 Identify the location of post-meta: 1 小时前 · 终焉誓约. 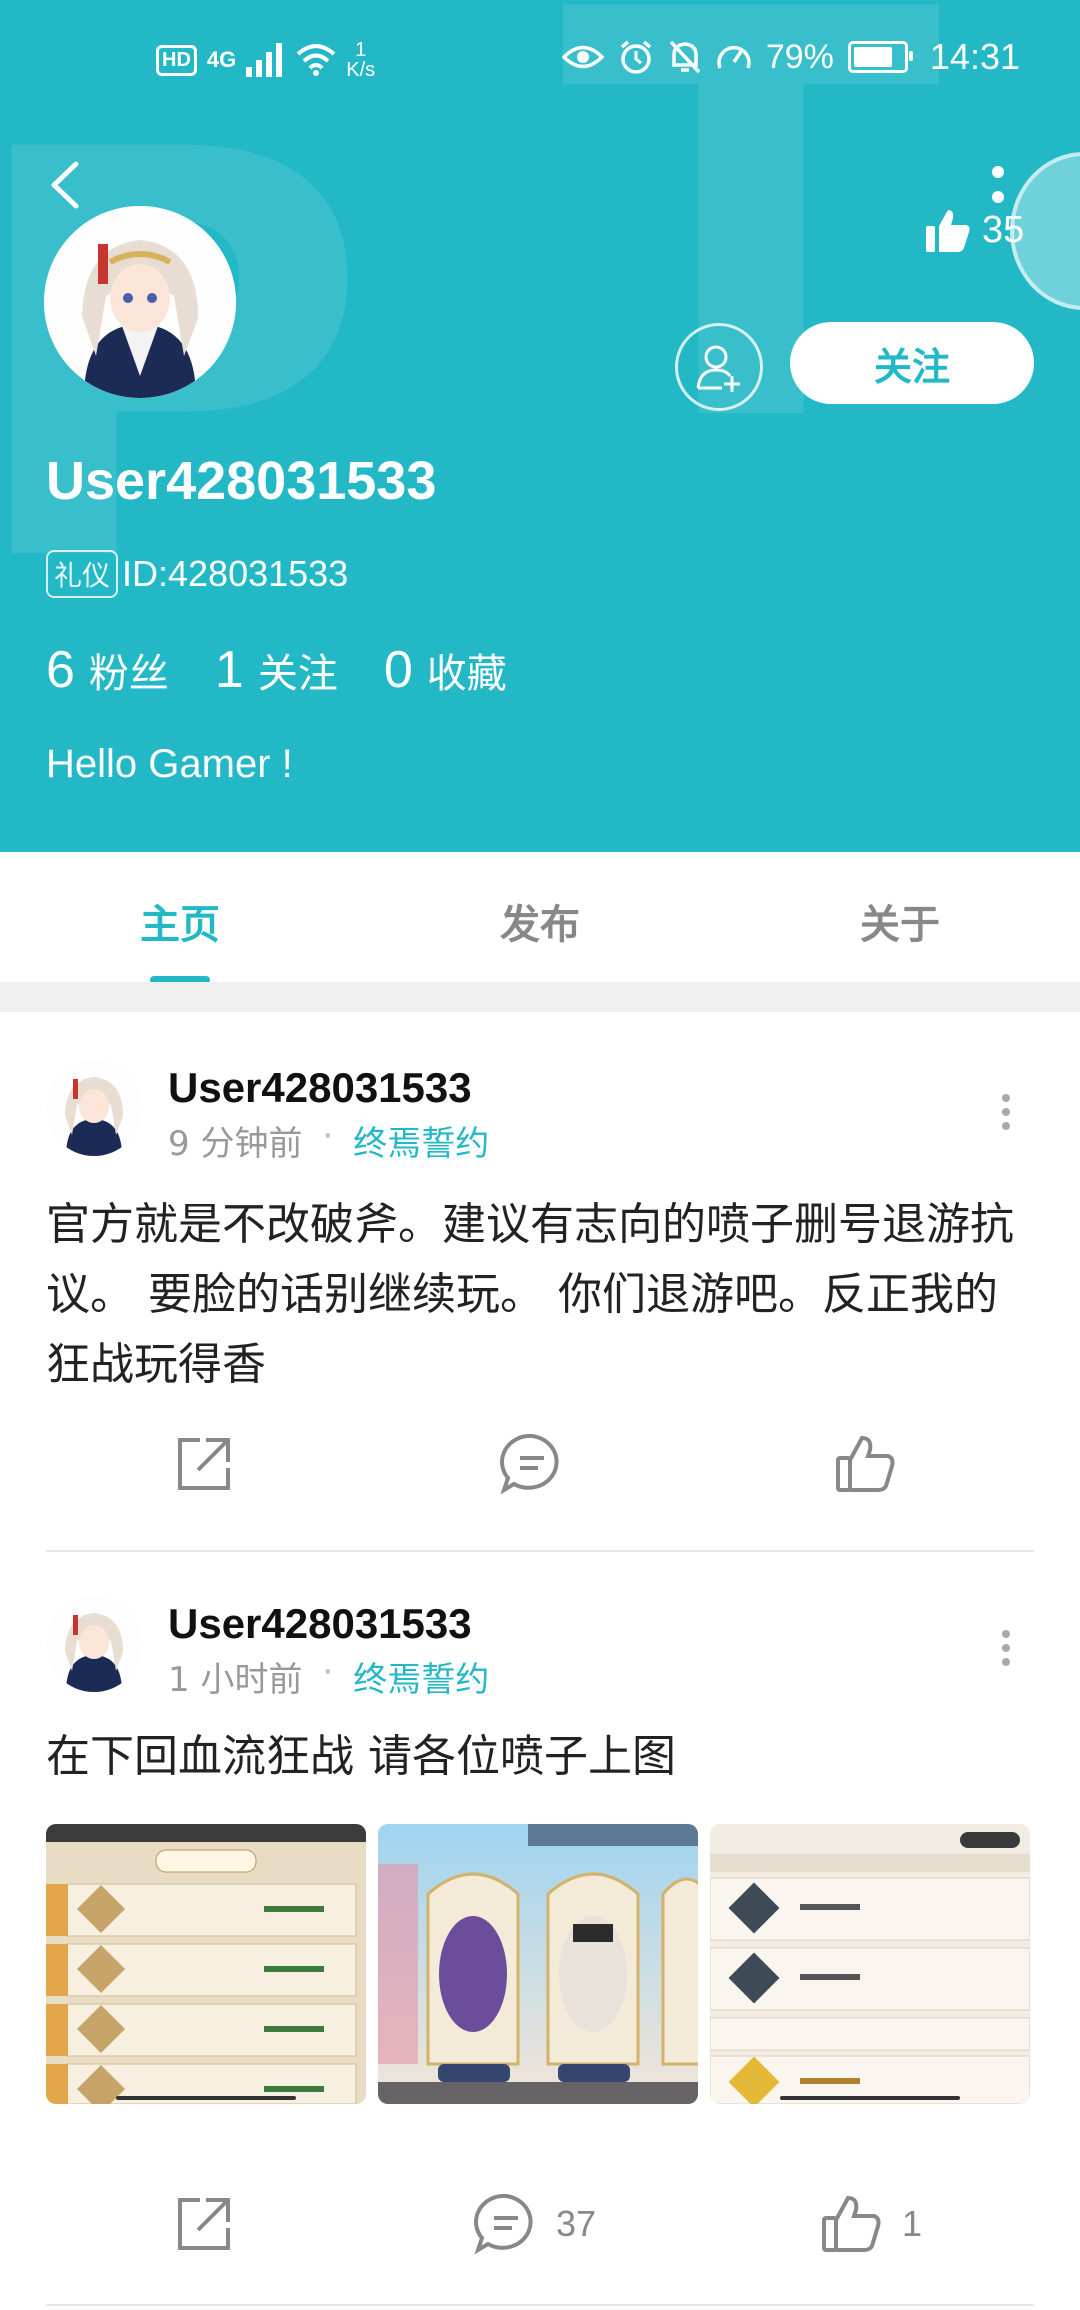
(328, 1676).